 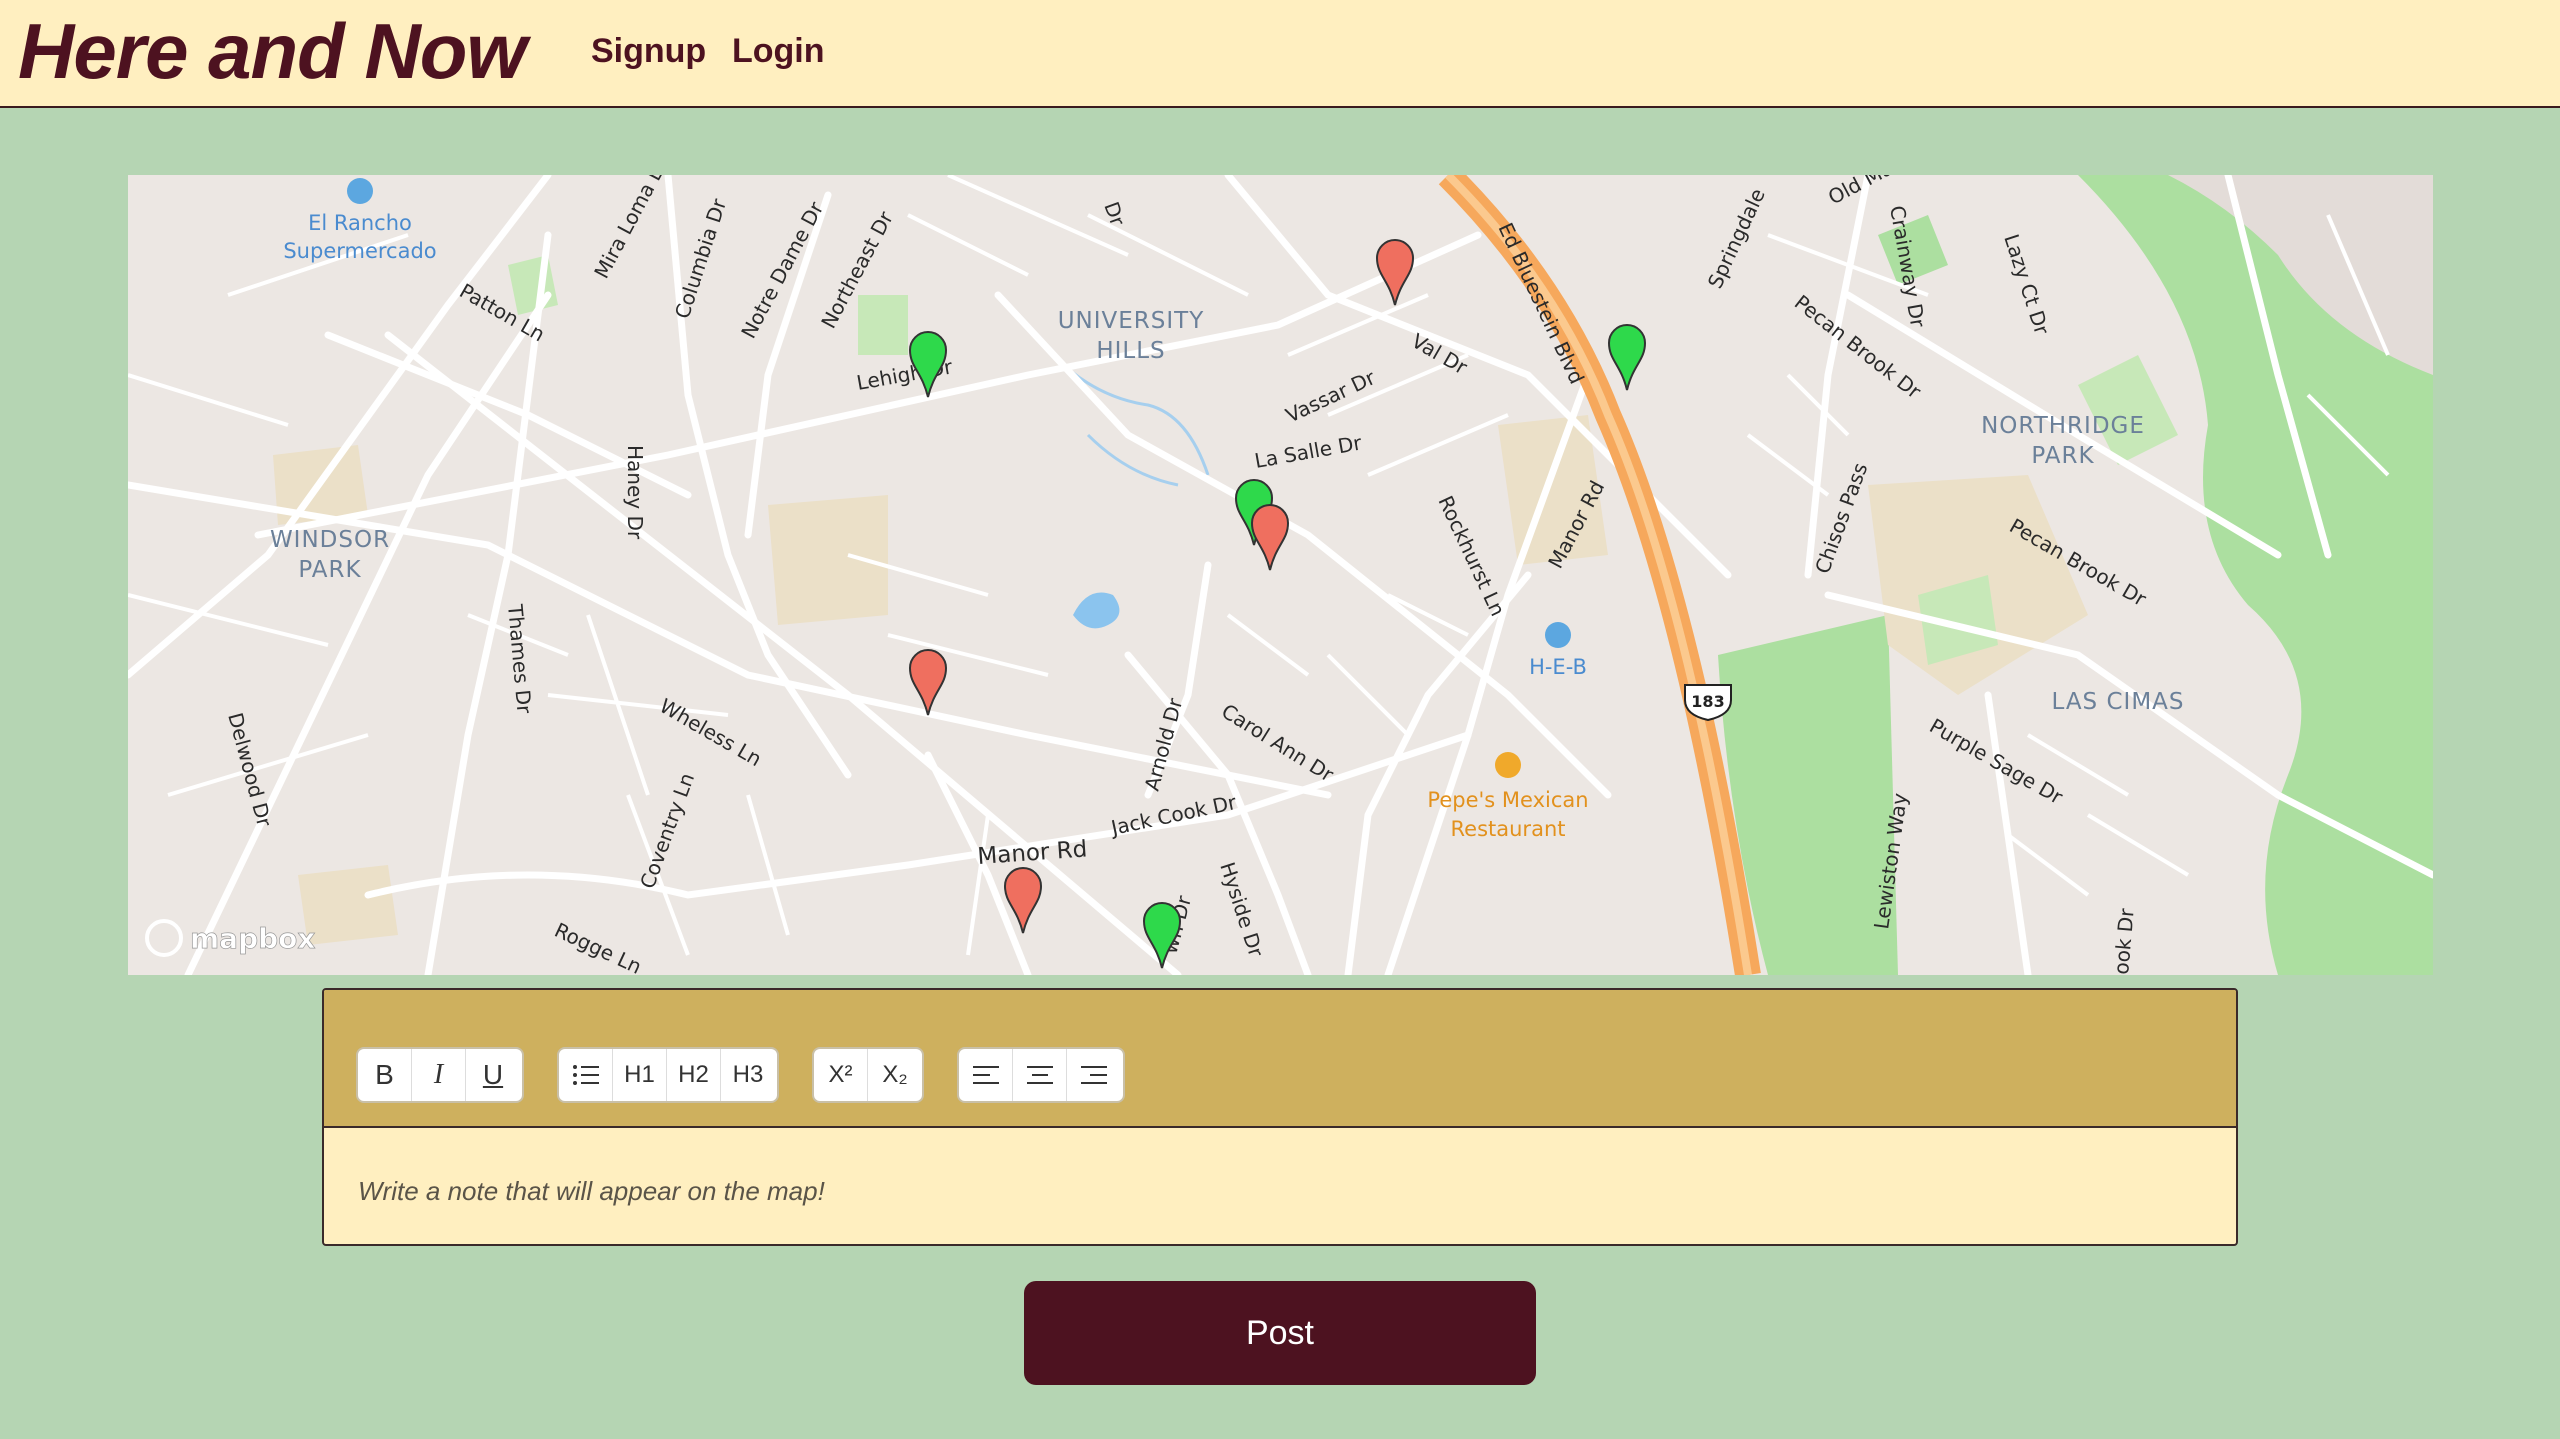 What do you see at coordinates (1541, 303) in the screenshot?
I see `street-label: Ed Bluestein Blvd` at bounding box center [1541, 303].